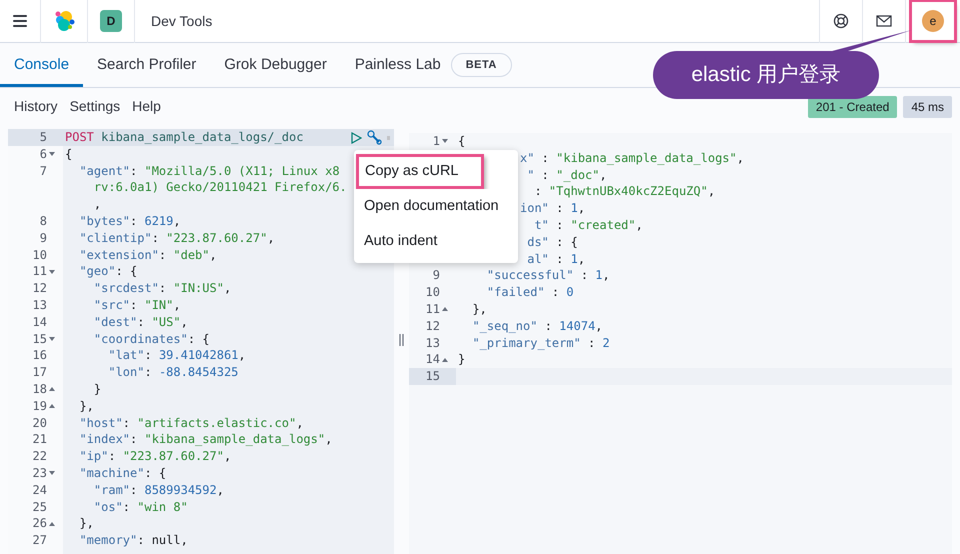  Describe the element at coordinates (111, 21) in the screenshot. I see `space-avatar: D` at that location.